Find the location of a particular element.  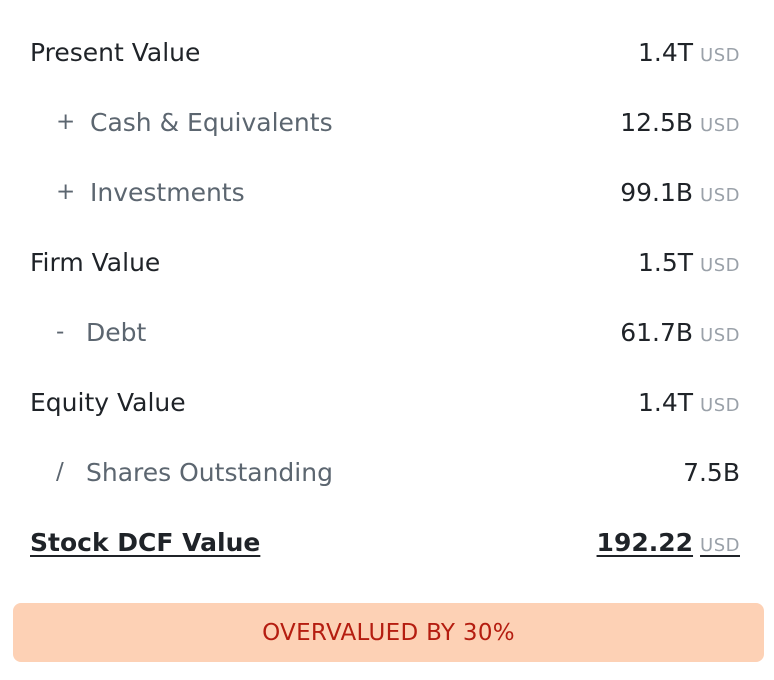

row-label: Present Value is located at coordinates (115, 52).